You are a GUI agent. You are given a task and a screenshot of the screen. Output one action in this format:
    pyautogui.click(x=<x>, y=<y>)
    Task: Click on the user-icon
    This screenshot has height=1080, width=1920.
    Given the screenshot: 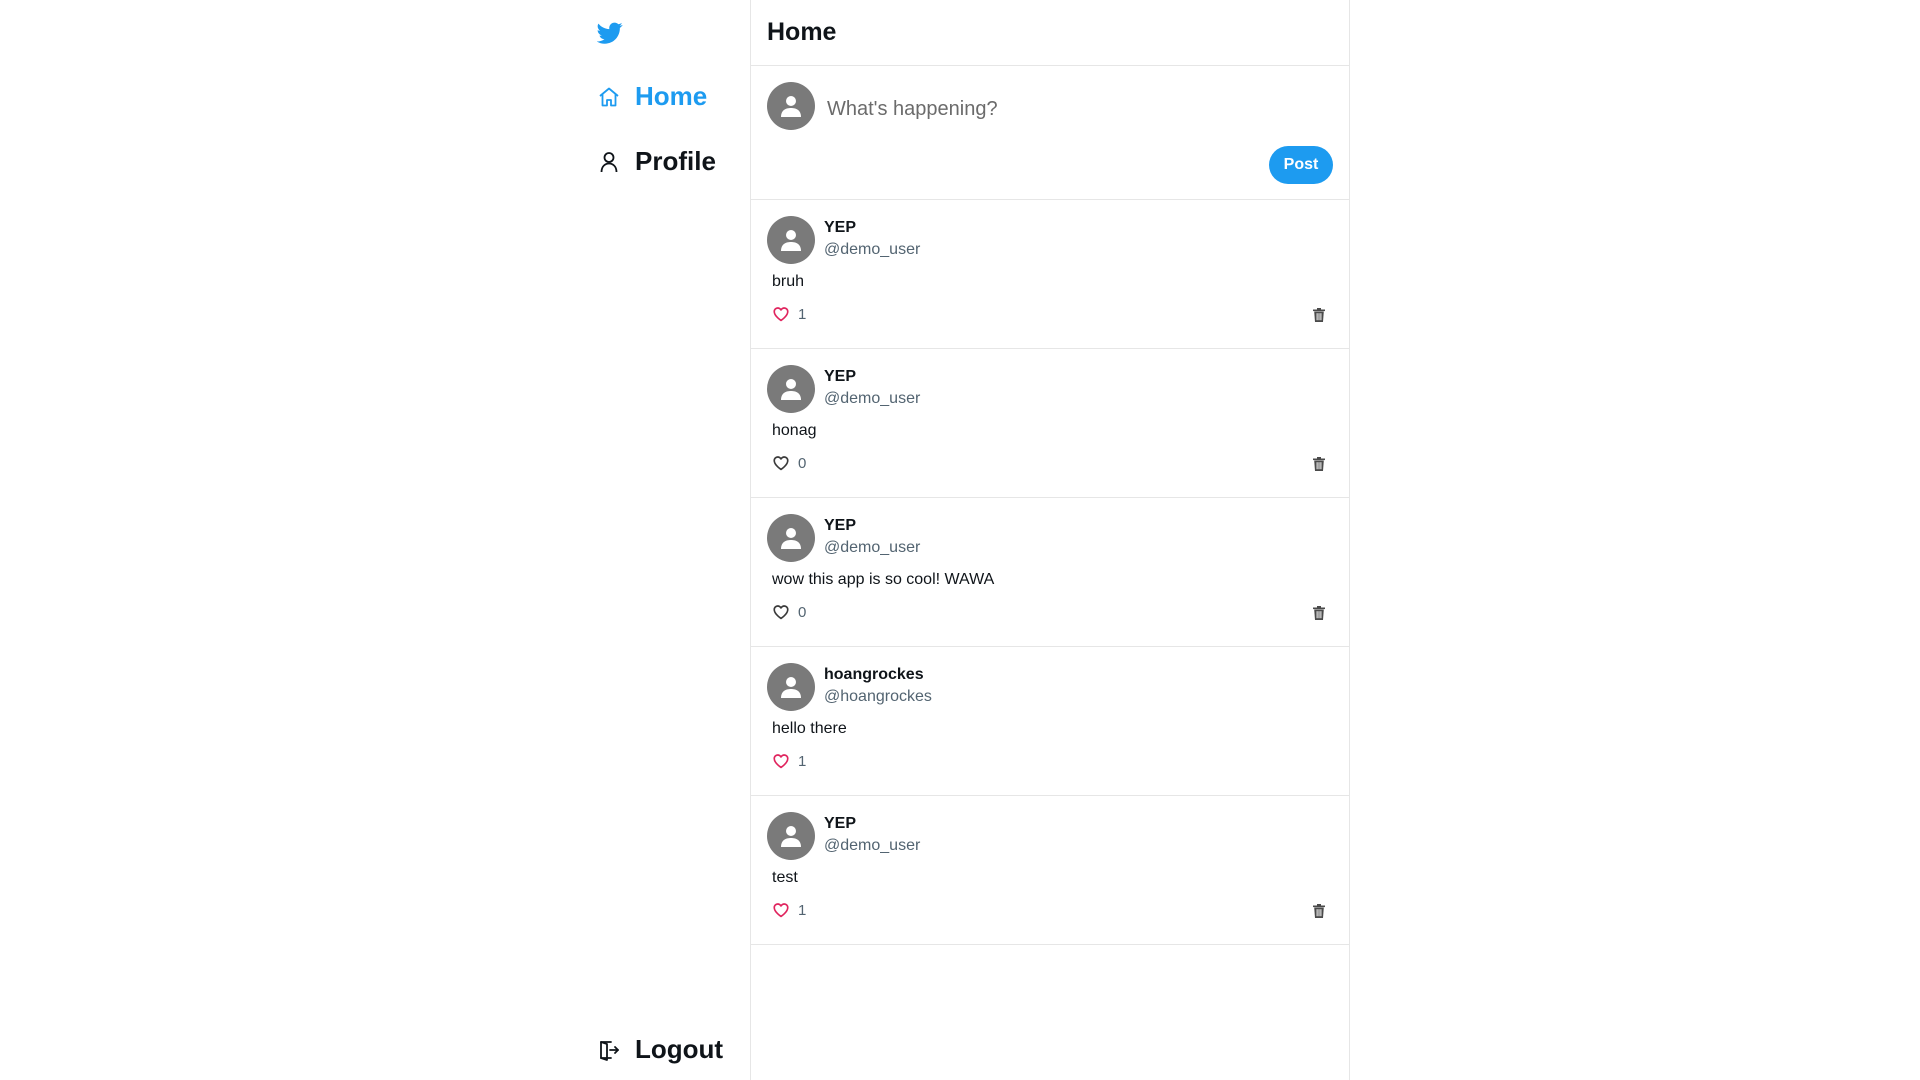 What is the action you would take?
    pyautogui.click(x=609, y=162)
    